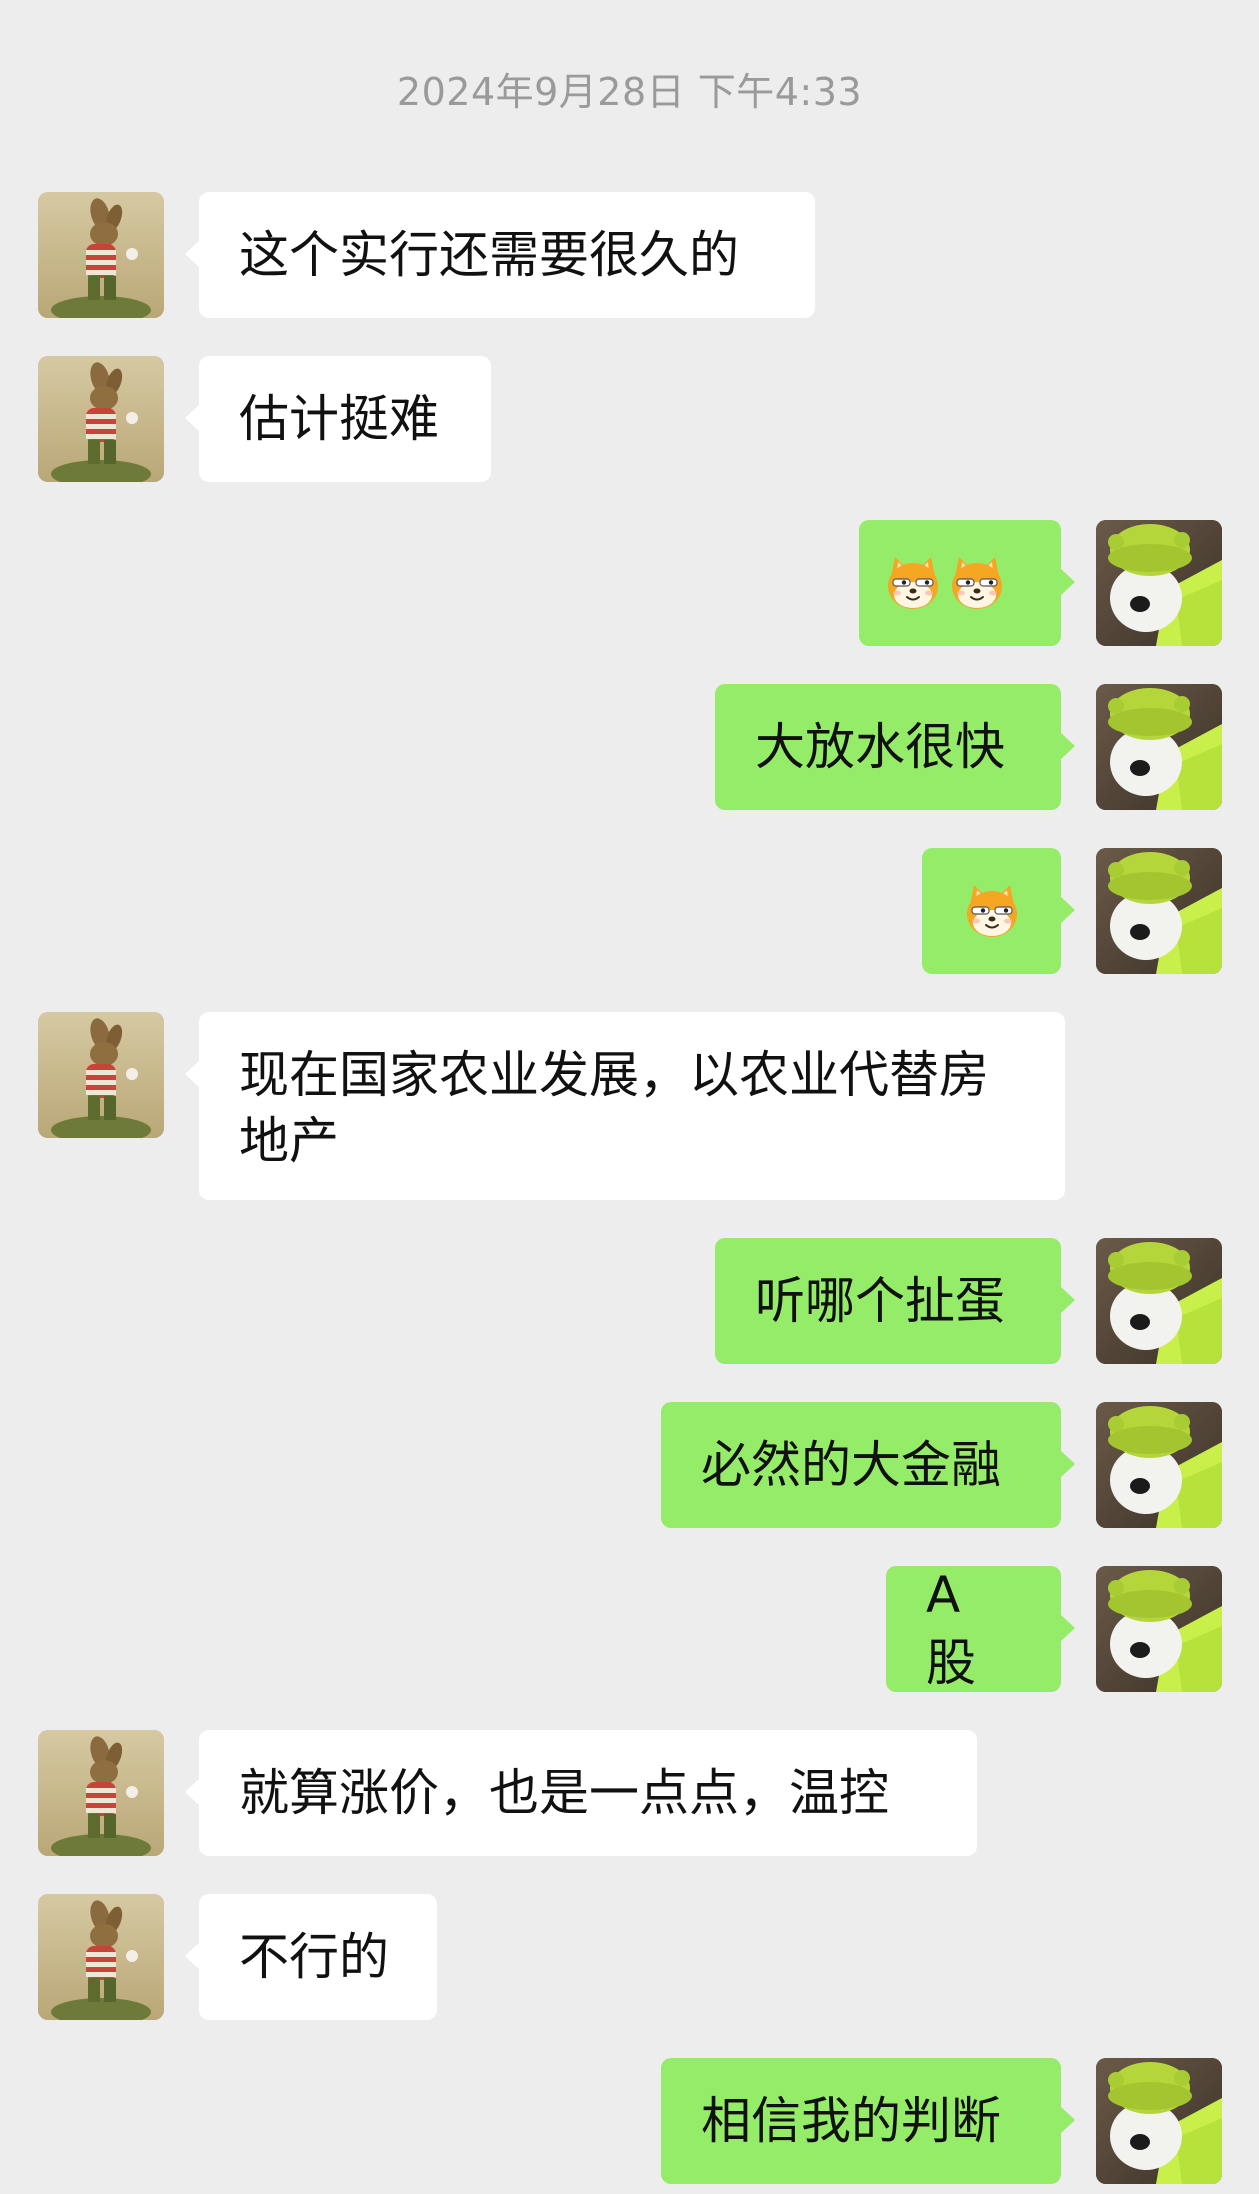 This screenshot has width=1259, height=2194. I want to click on outgoing-message-bubble: 相信我的判断, so click(868, 2121).